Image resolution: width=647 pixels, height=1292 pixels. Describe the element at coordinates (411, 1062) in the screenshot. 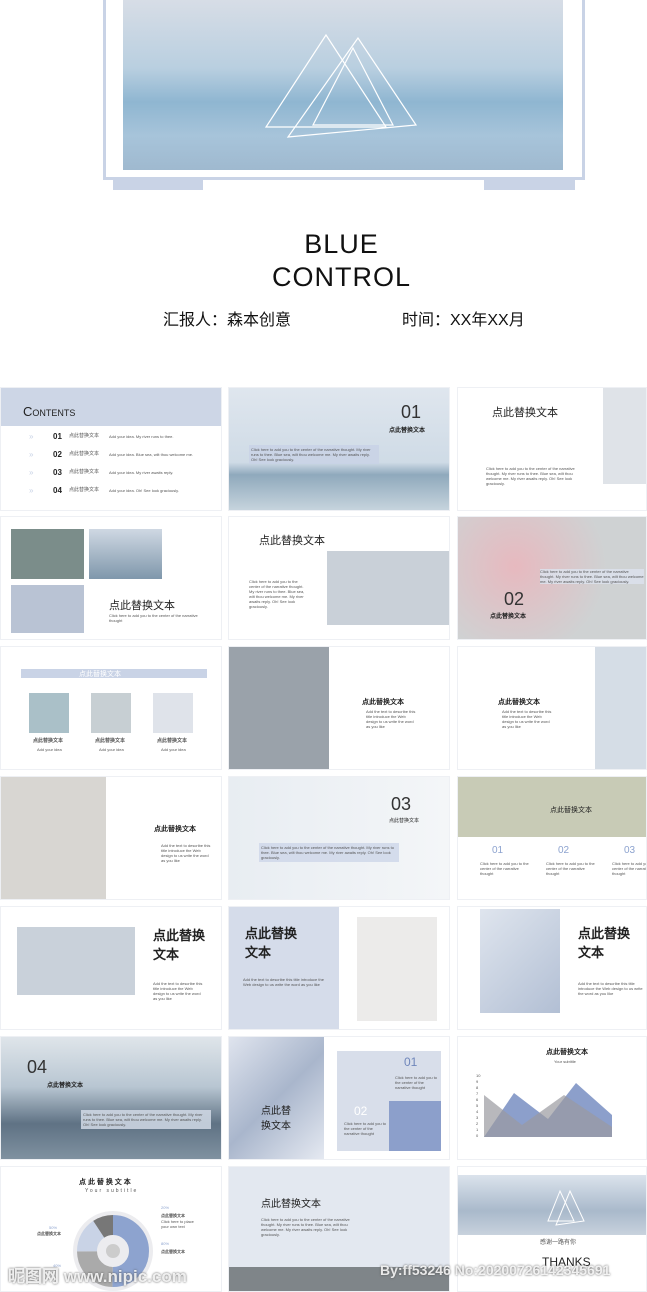

I see `number-01: 01` at that location.